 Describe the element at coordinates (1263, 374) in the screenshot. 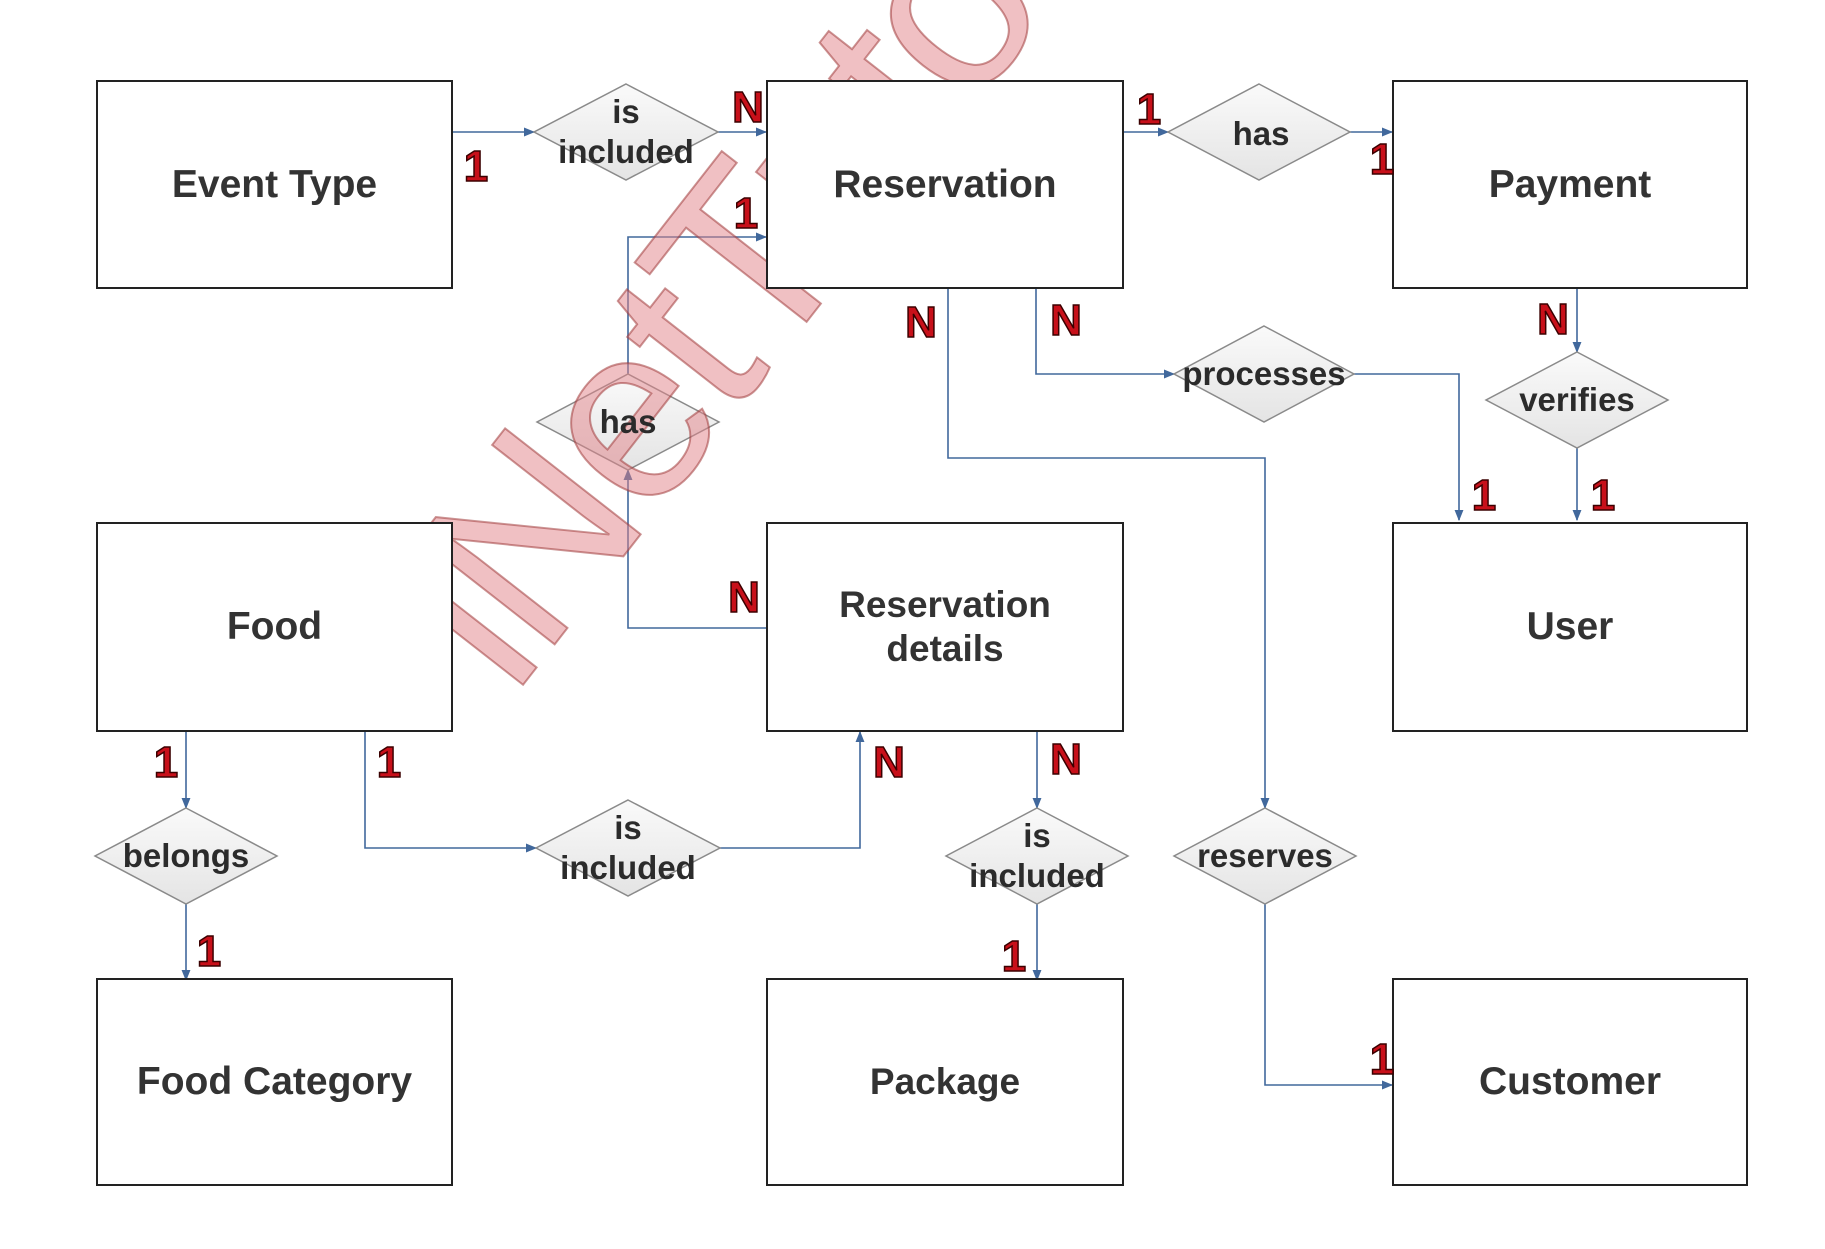

I see `relationship-label-processes: processes` at that location.